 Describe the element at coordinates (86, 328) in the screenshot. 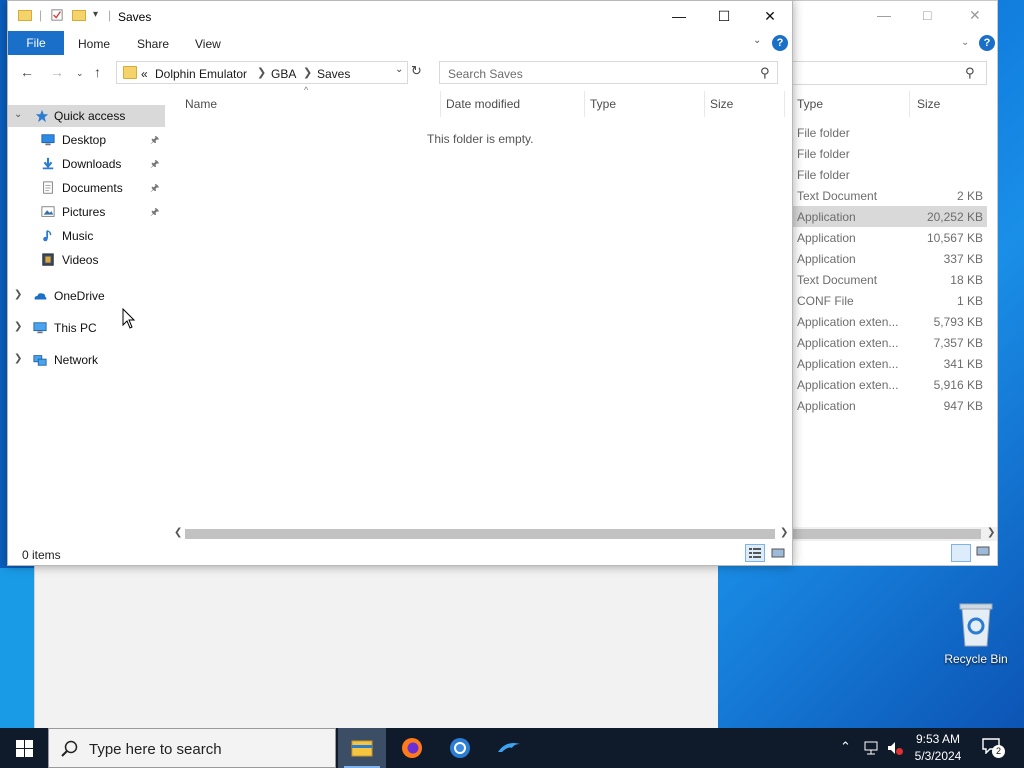

I see `nav-item-this-pc: ❯ This PC` at that location.